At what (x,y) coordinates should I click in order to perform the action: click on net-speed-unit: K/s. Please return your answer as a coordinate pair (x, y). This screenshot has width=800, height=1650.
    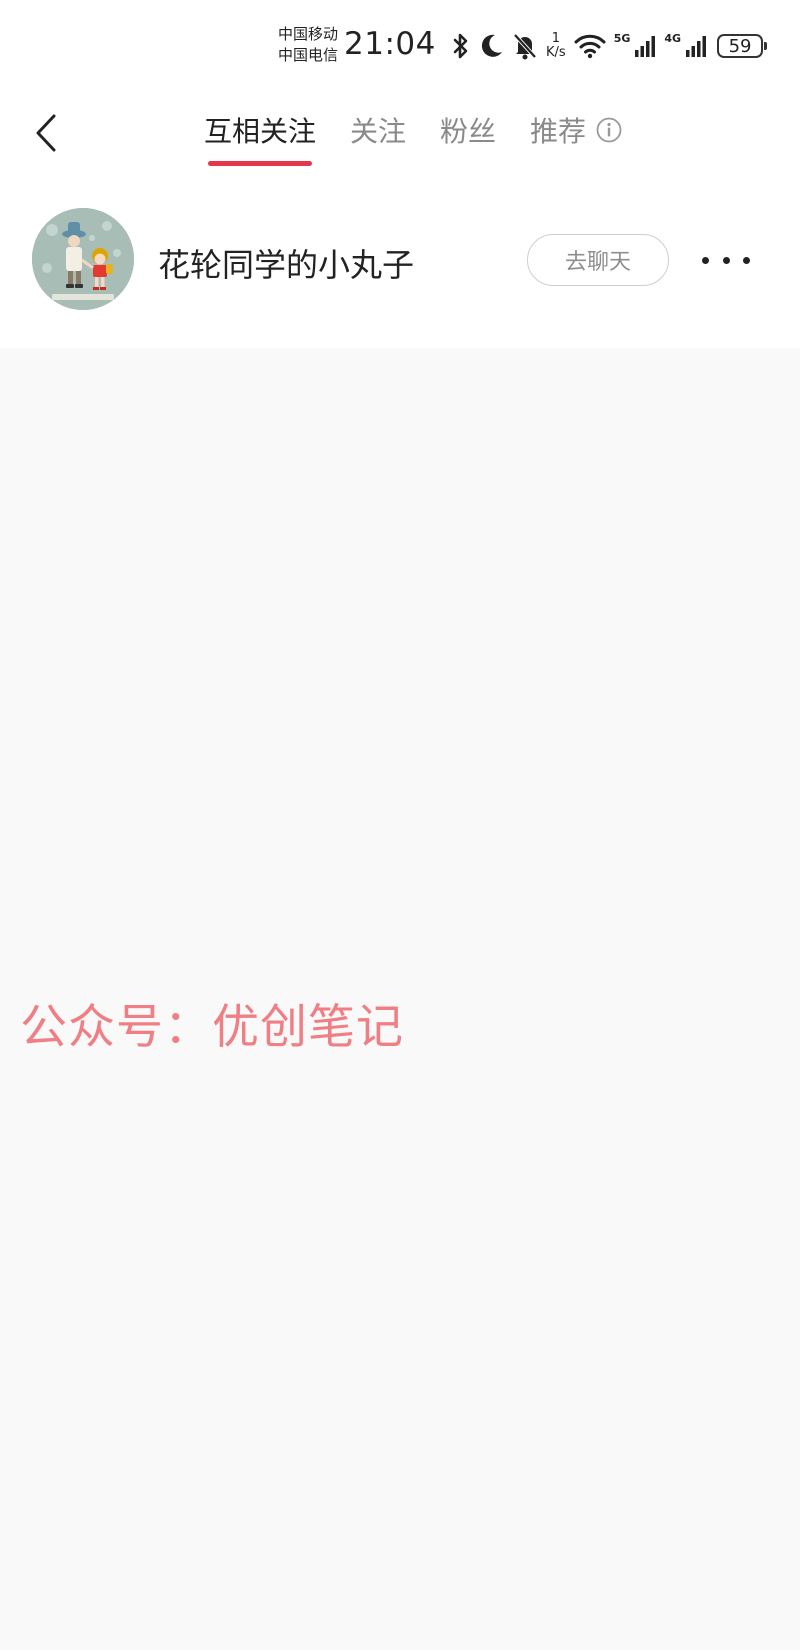
    Looking at the image, I should click on (556, 52).